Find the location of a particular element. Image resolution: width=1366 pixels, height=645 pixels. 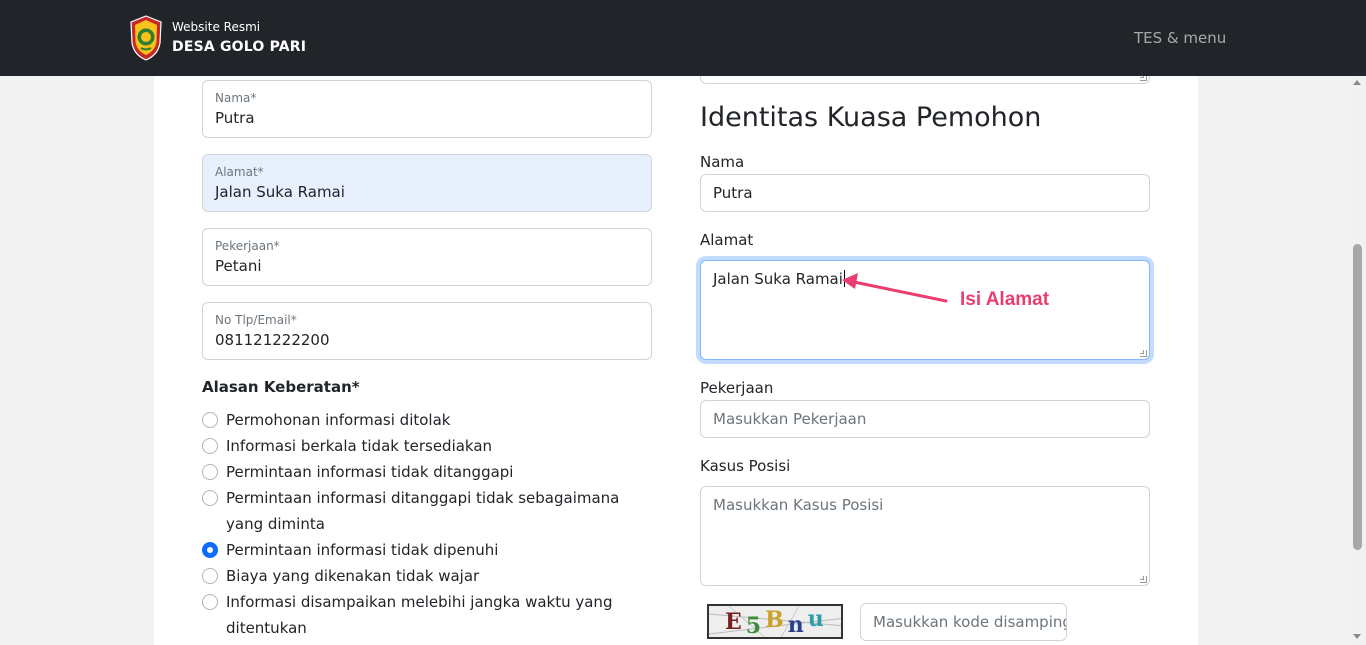

captcha-chars: E5Bnu is located at coordinates (776, 622).